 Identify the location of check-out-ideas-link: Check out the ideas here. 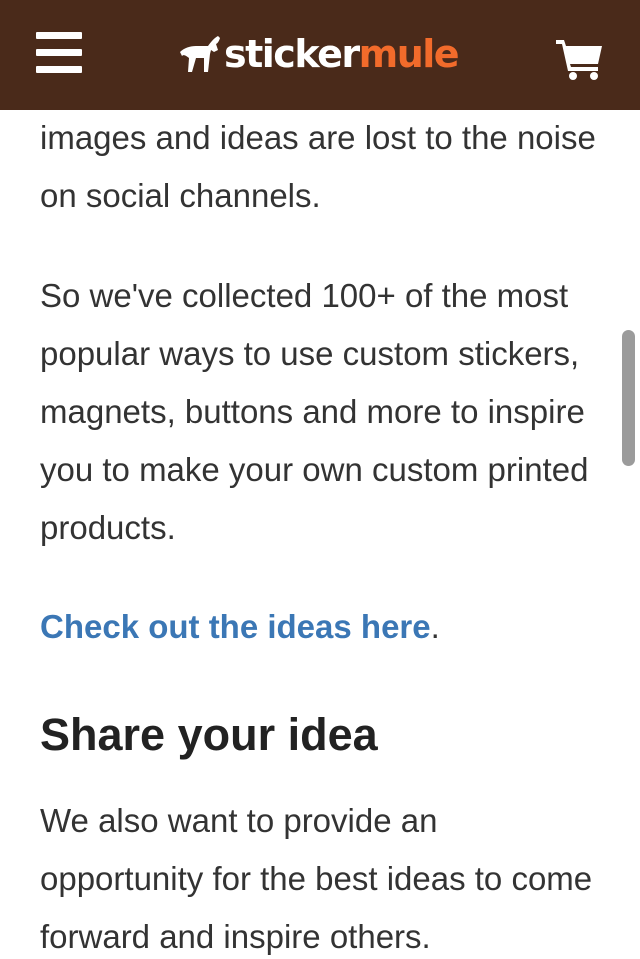
(235, 626).